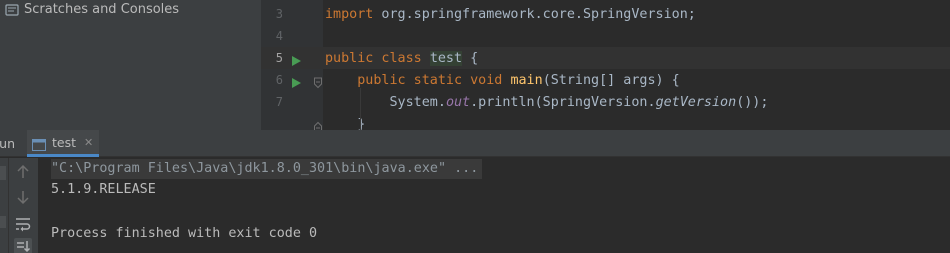 This screenshot has width=950, height=253. I want to click on code-line: 4, so click(605, 36).